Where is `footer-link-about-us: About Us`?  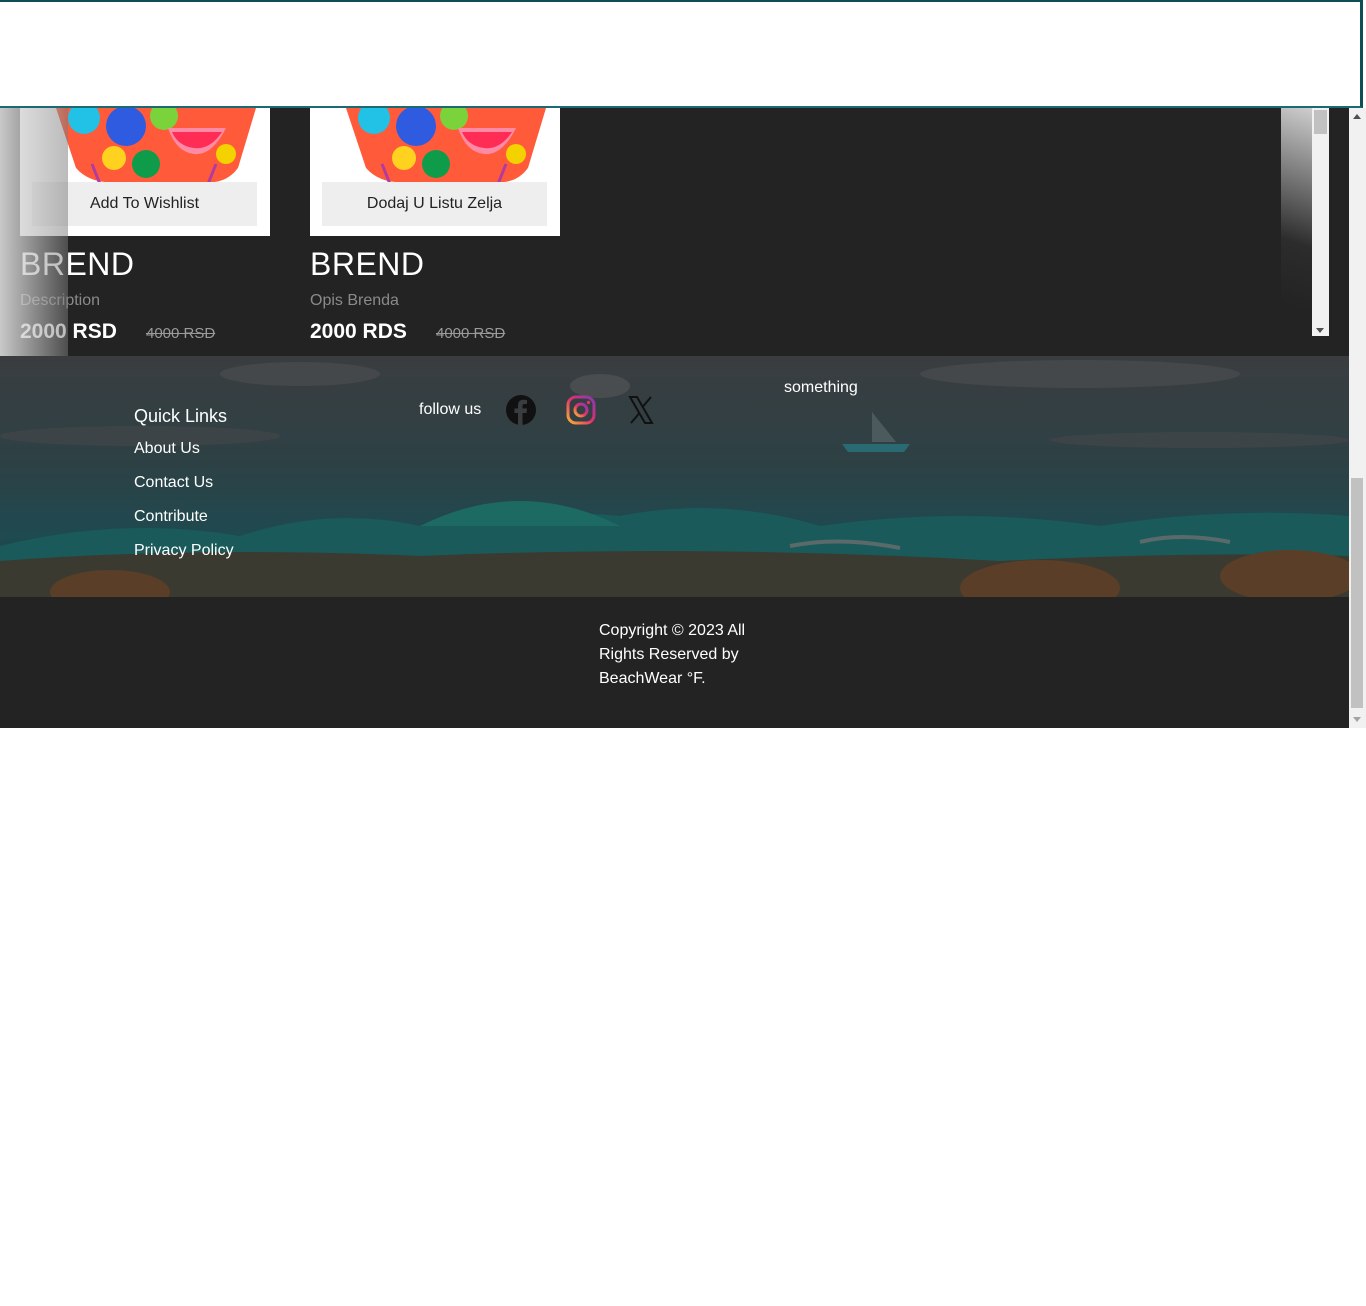
footer-link-about-us: About Us is located at coordinates (167, 449).